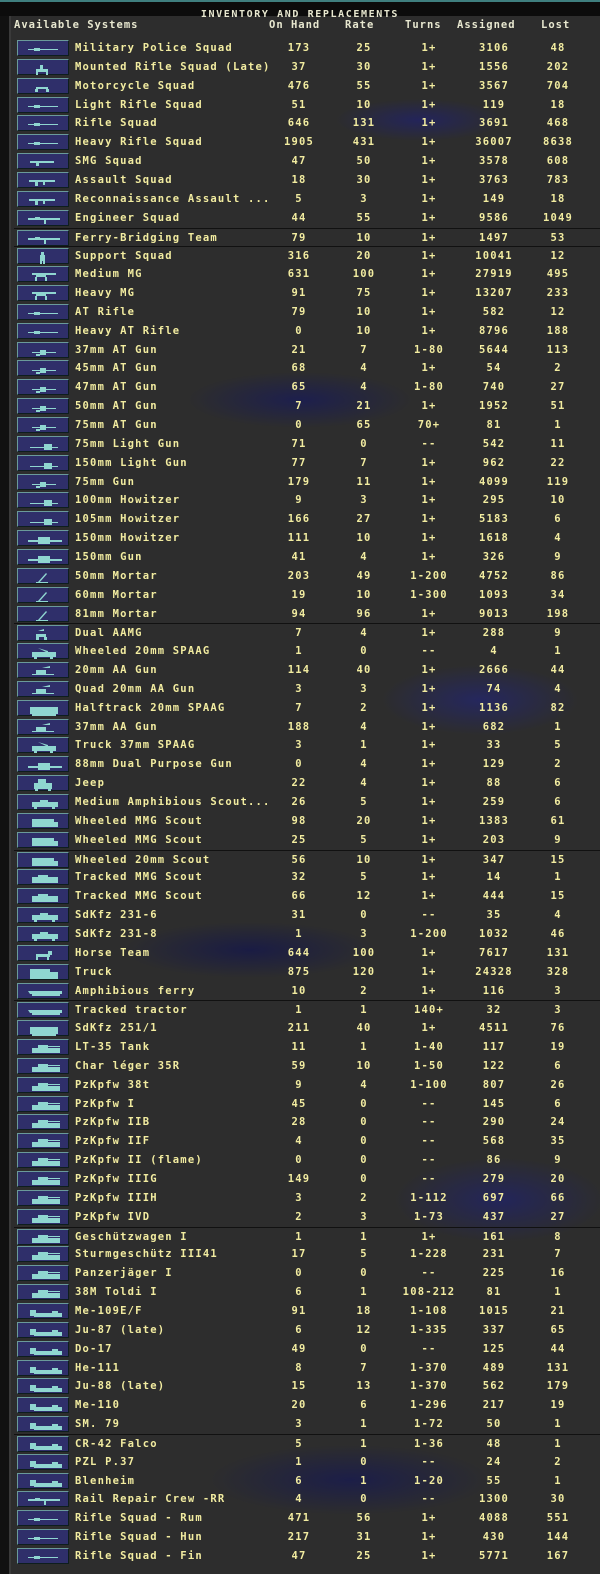 The width and height of the screenshot is (600, 1574). What do you see at coordinates (307, 1537) in the screenshot?
I see `table-row: Rifle Squad - Hun 217 31 1+ 430 144` at bounding box center [307, 1537].